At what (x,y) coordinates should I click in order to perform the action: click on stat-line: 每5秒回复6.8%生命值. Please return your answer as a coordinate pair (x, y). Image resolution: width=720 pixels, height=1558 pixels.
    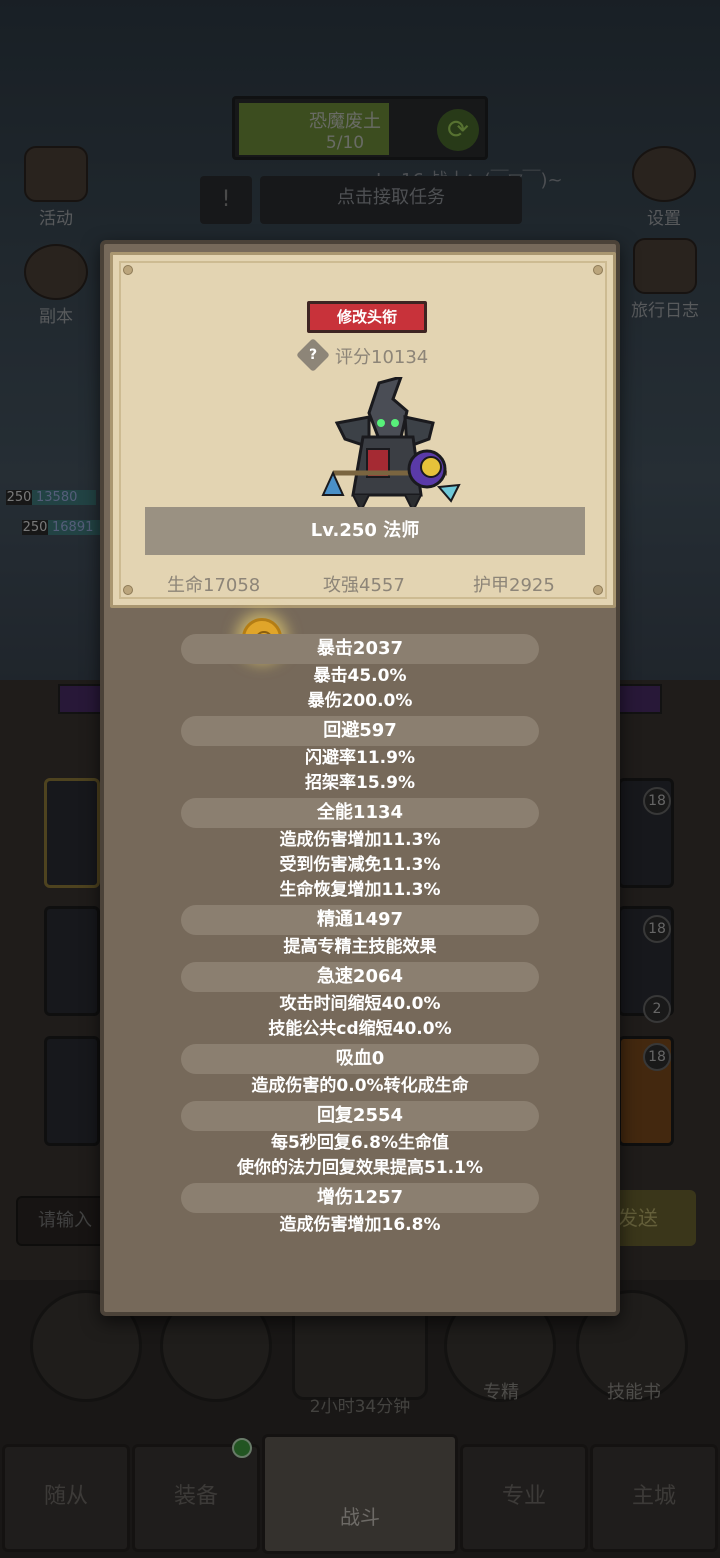
    Looking at the image, I should click on (360, 1143).